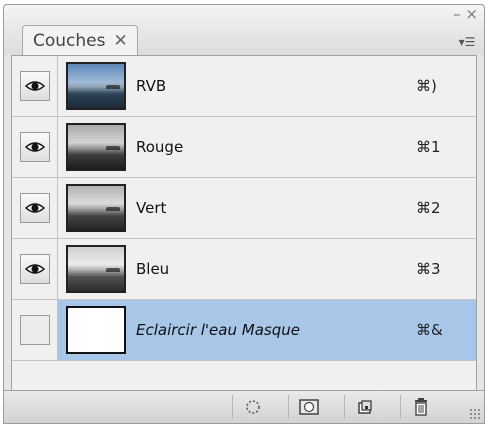 This screenshot has height=424, width=491. Describe the element at coordinates (475, 414) in the screenshot. I see `resize-grip-icon` at that location.